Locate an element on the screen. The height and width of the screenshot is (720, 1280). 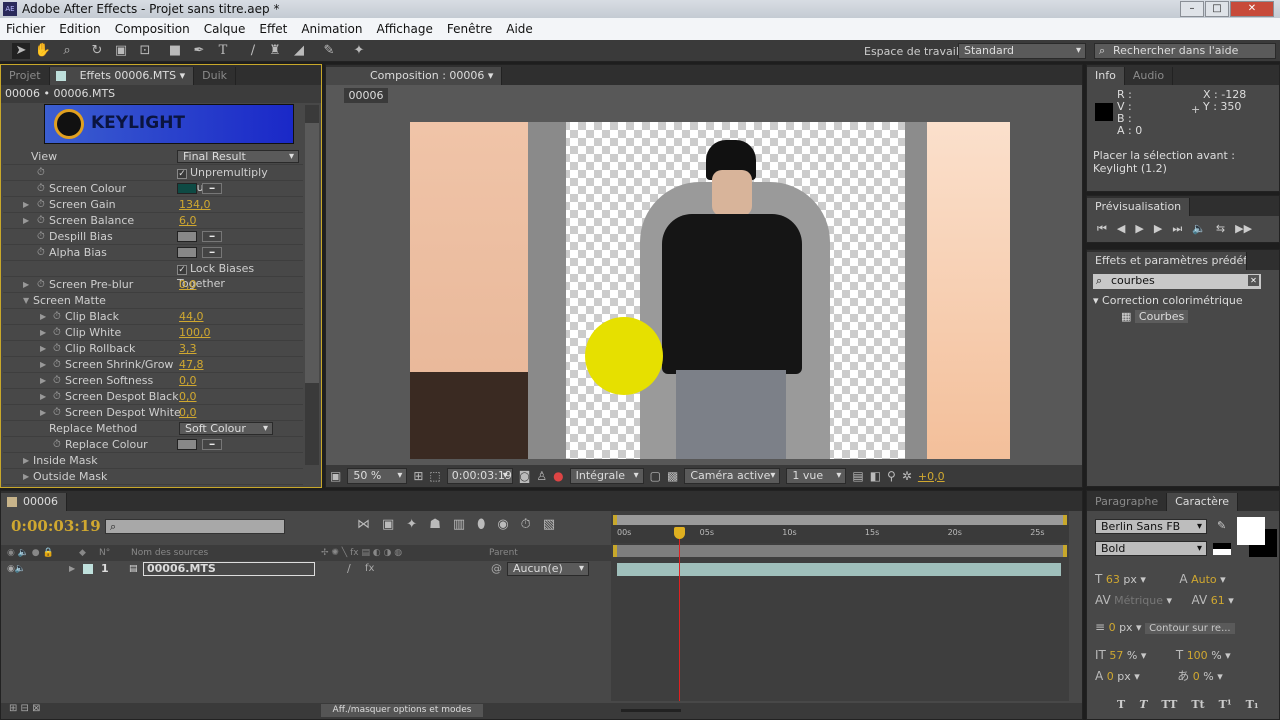
black-white-icon is located at coordinates (1222, 549).